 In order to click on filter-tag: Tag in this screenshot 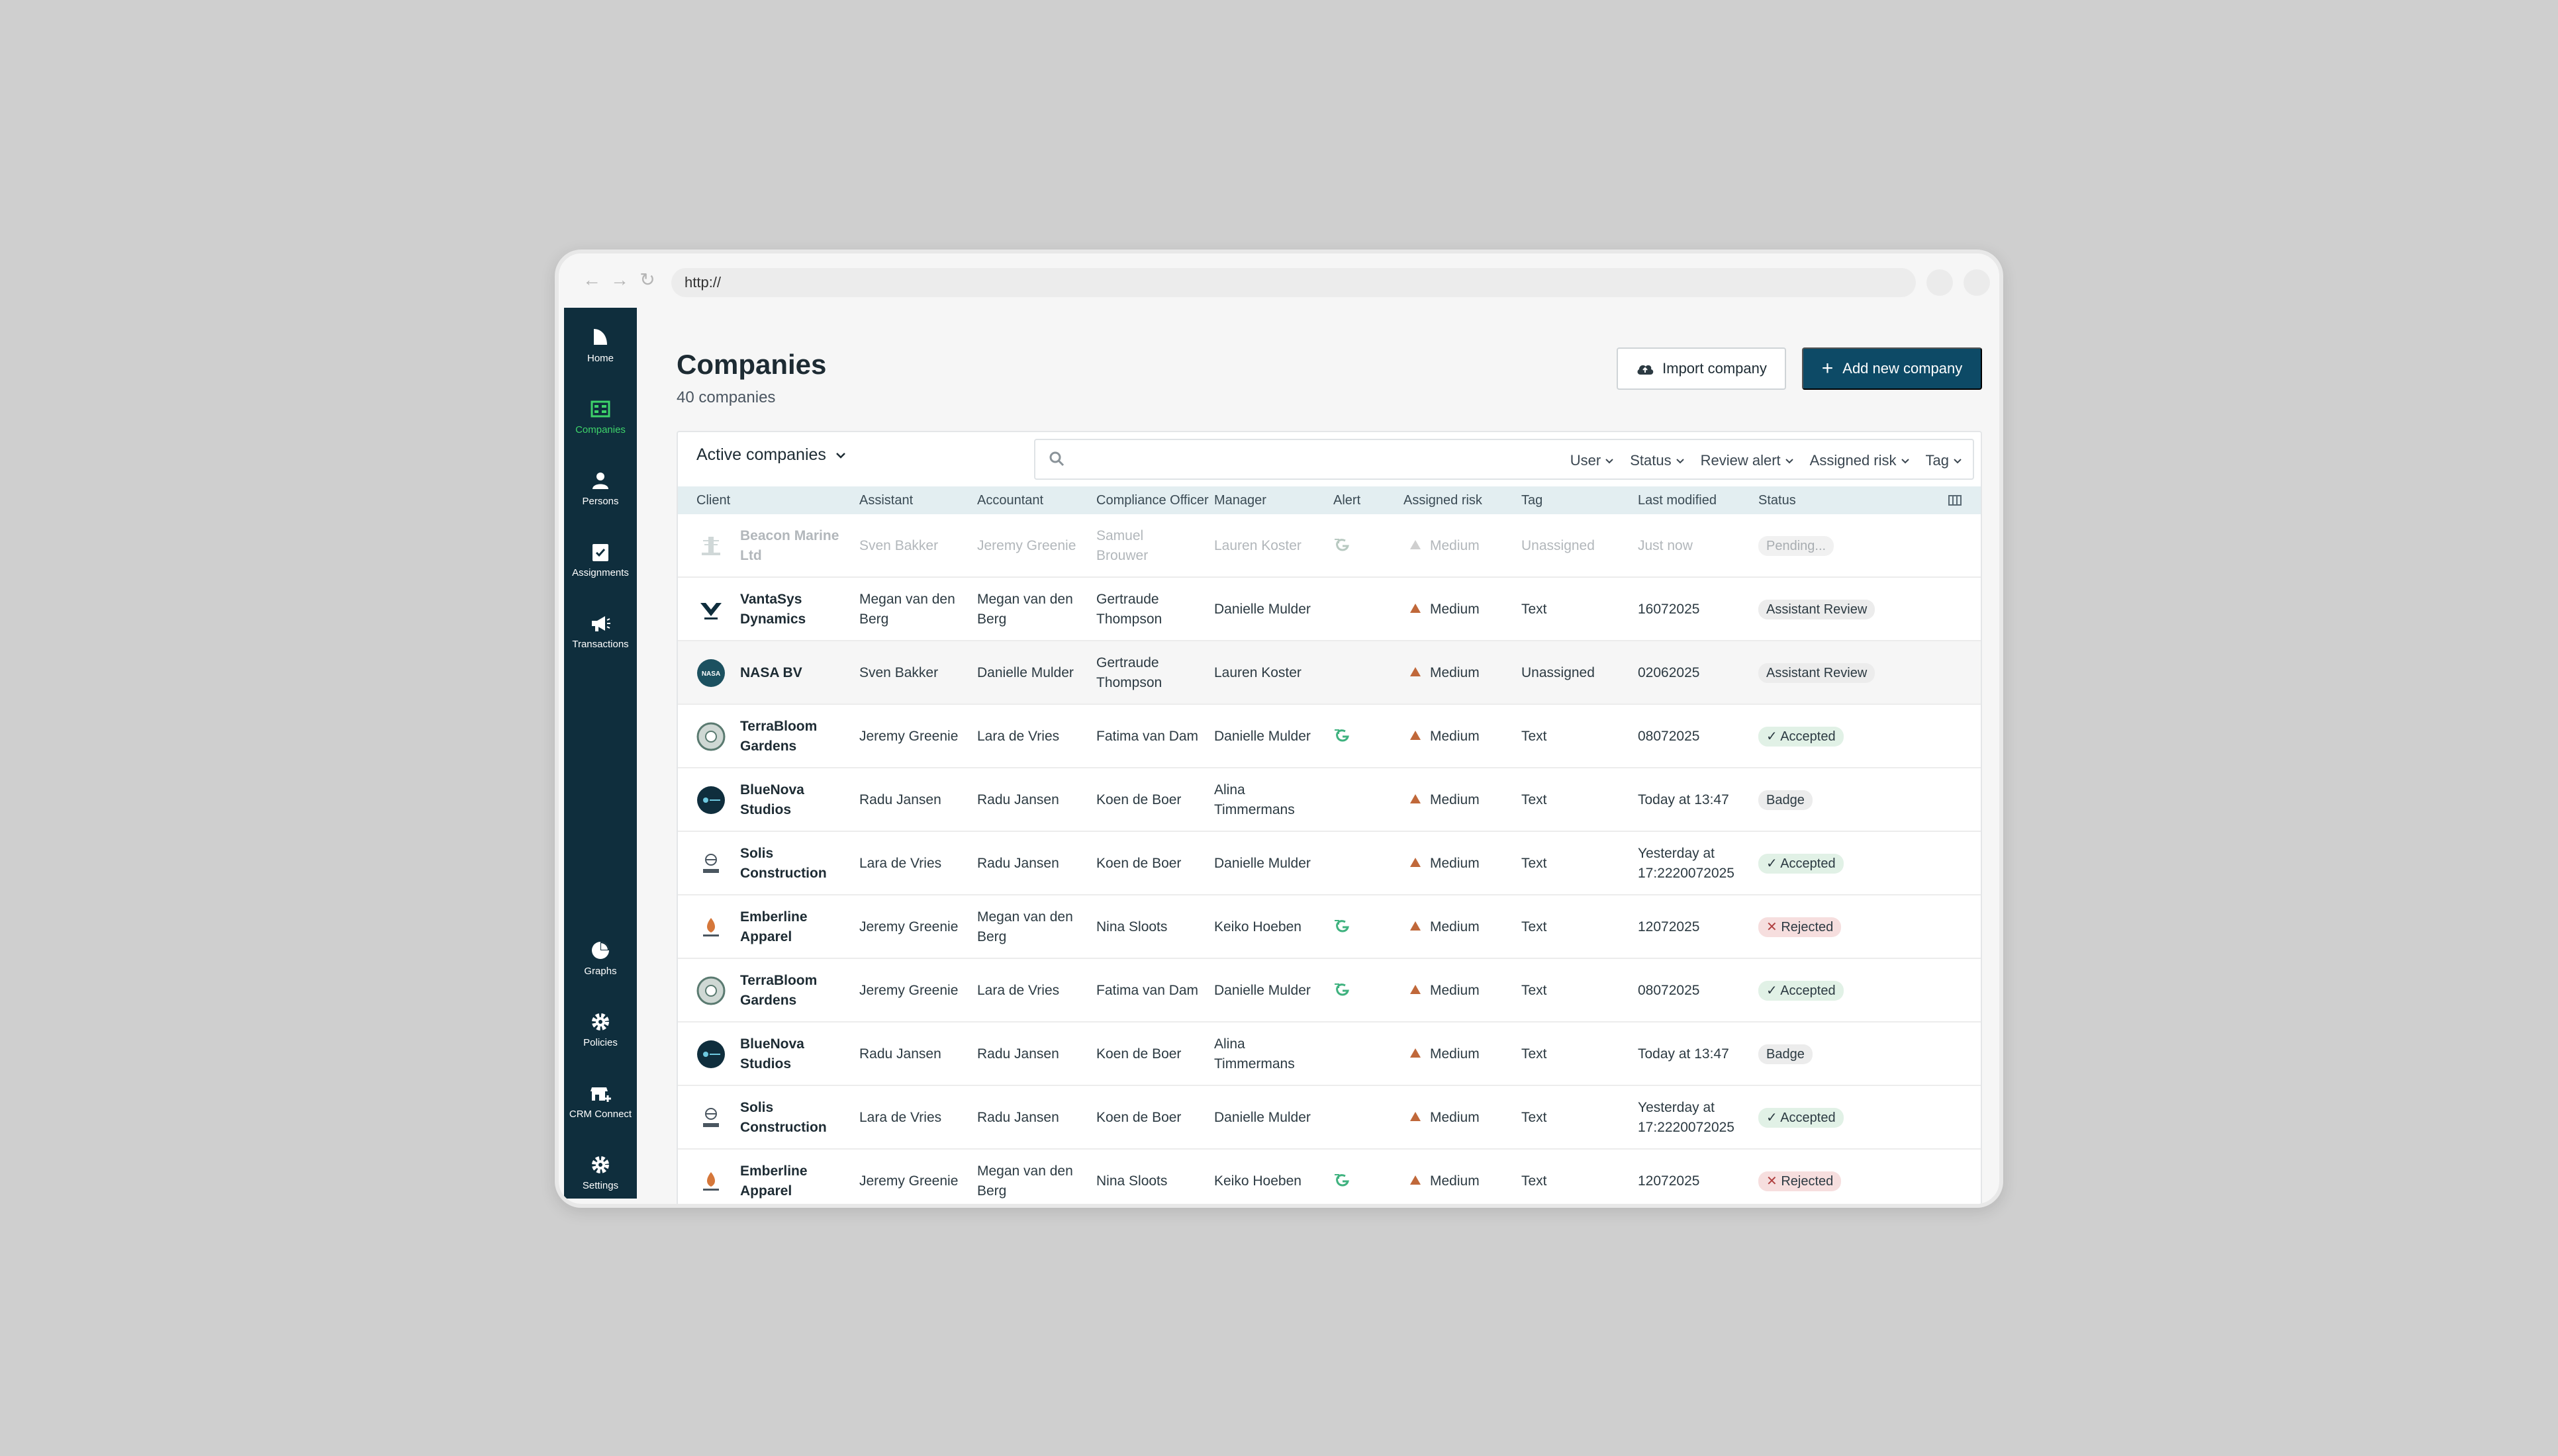, I will do `click(1944, 461)`.